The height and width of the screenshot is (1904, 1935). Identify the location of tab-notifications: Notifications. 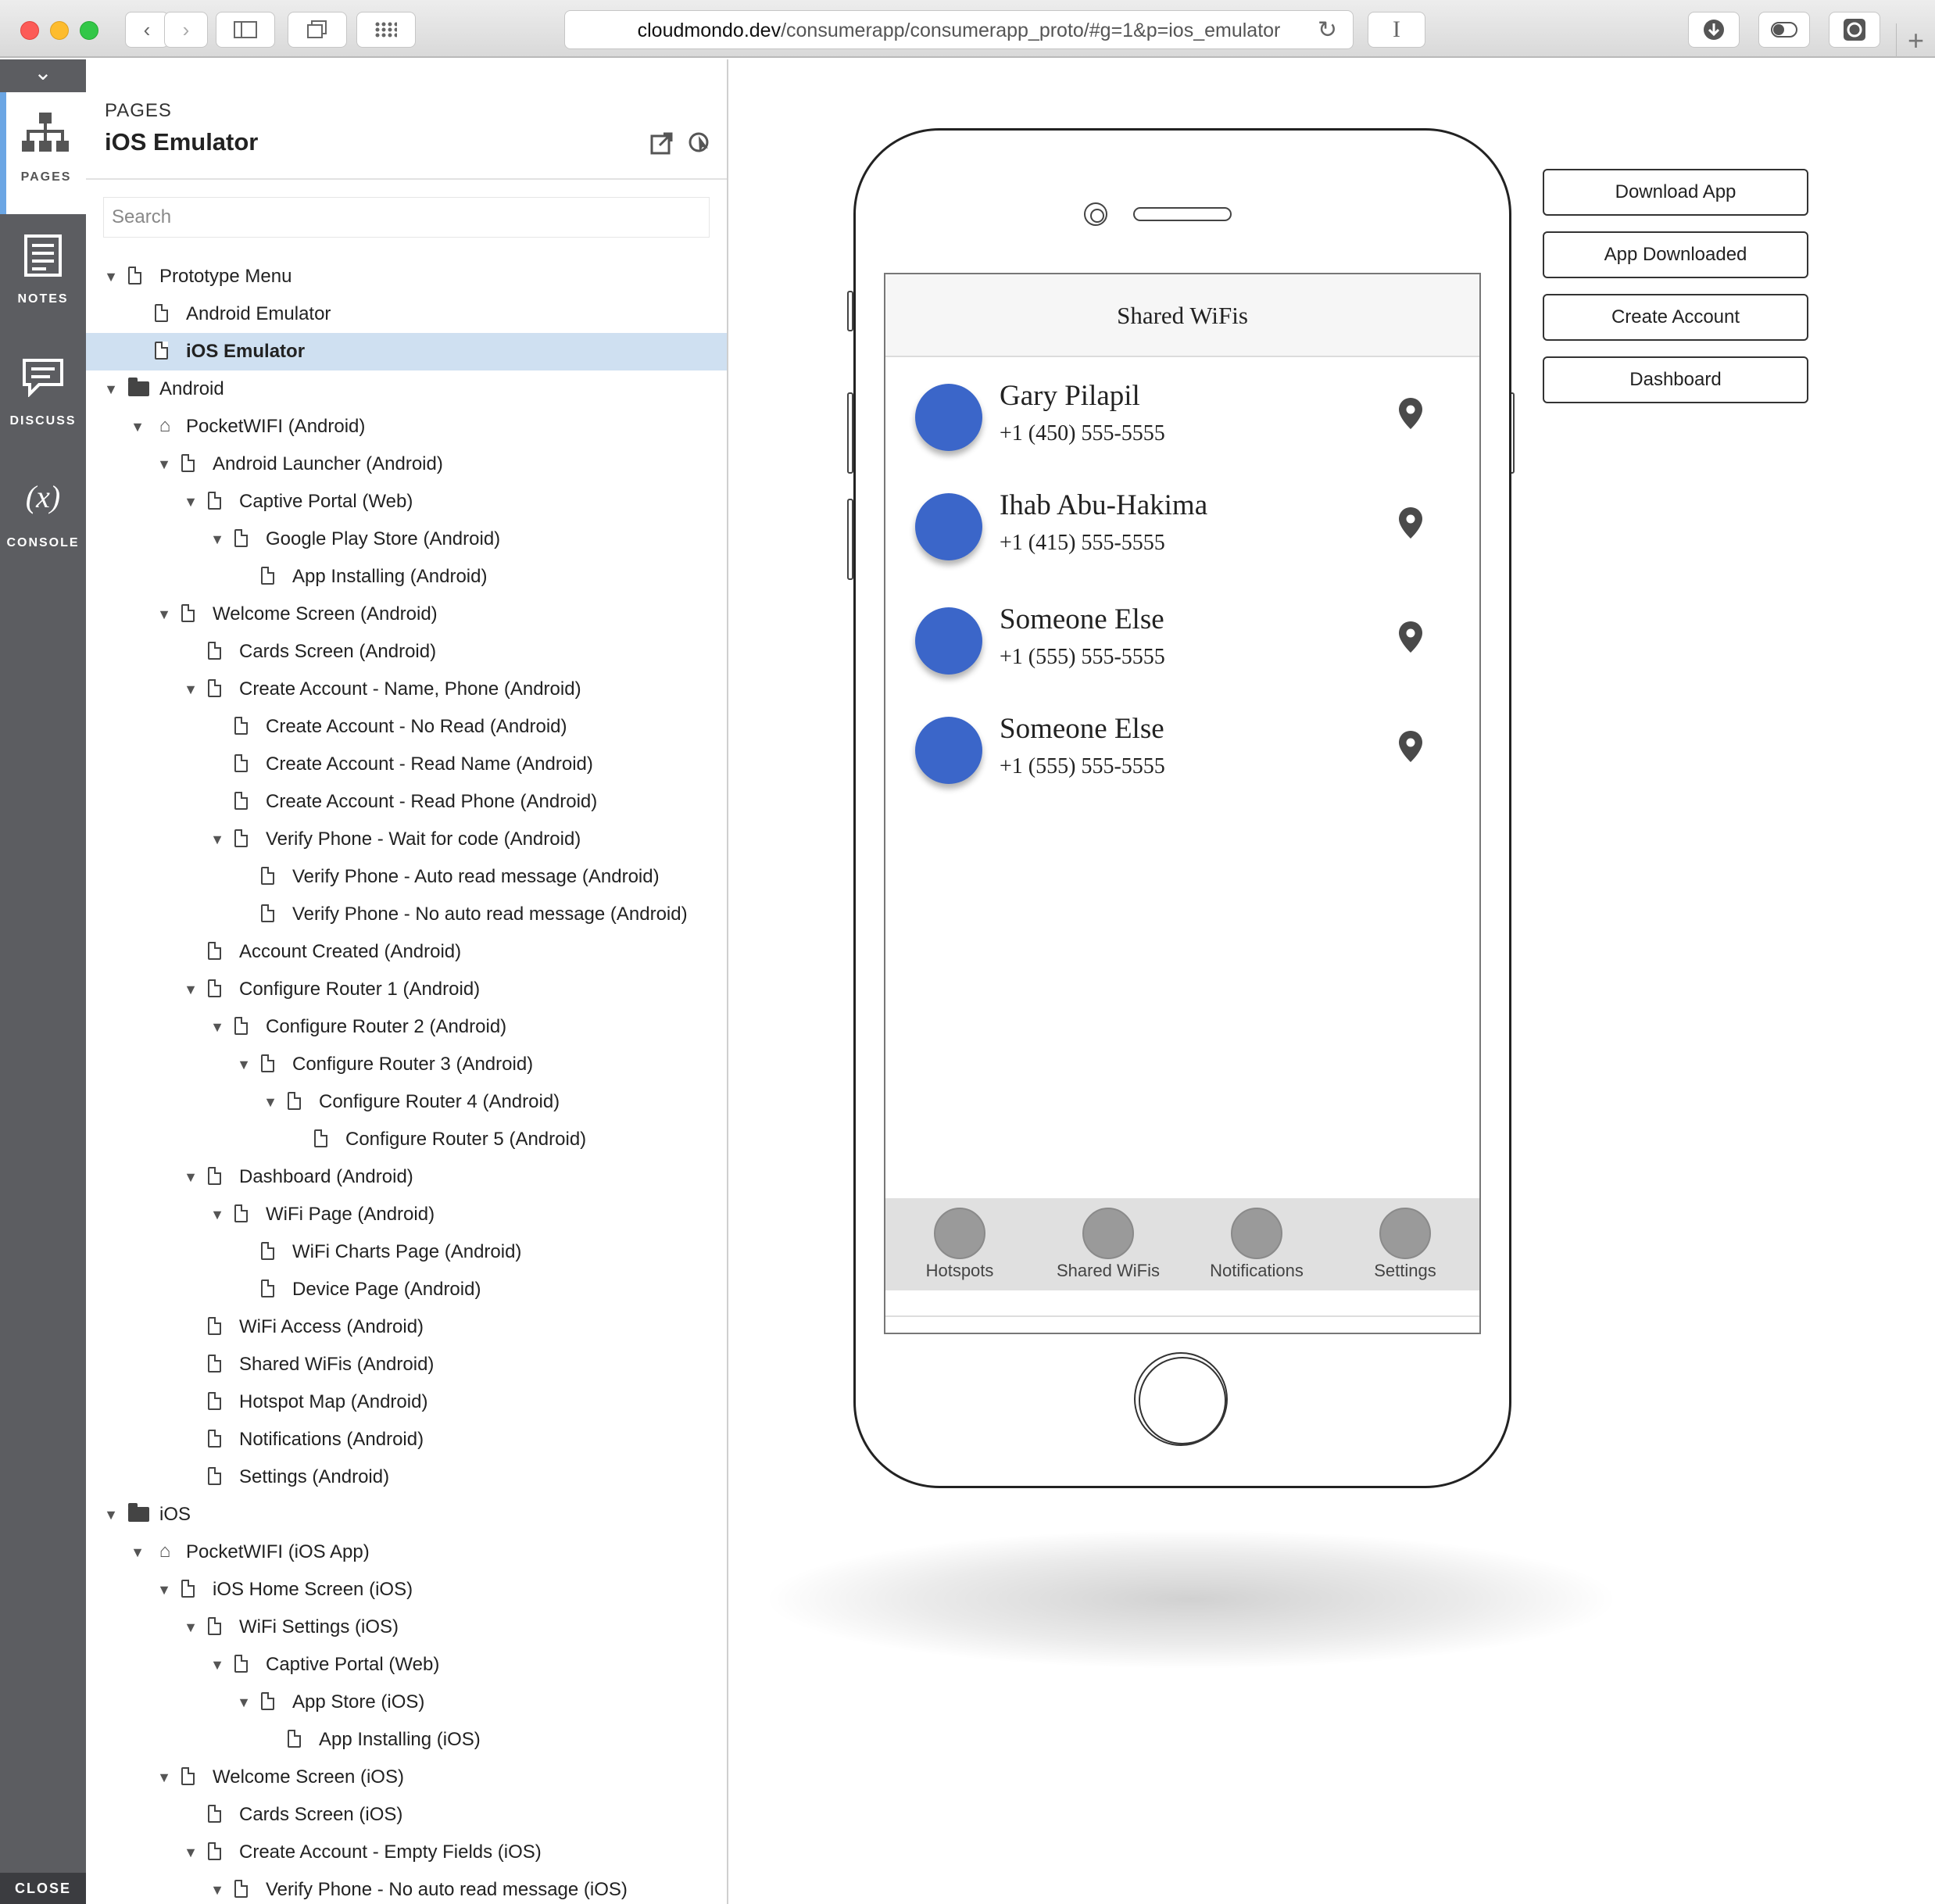
(1256, 1244).